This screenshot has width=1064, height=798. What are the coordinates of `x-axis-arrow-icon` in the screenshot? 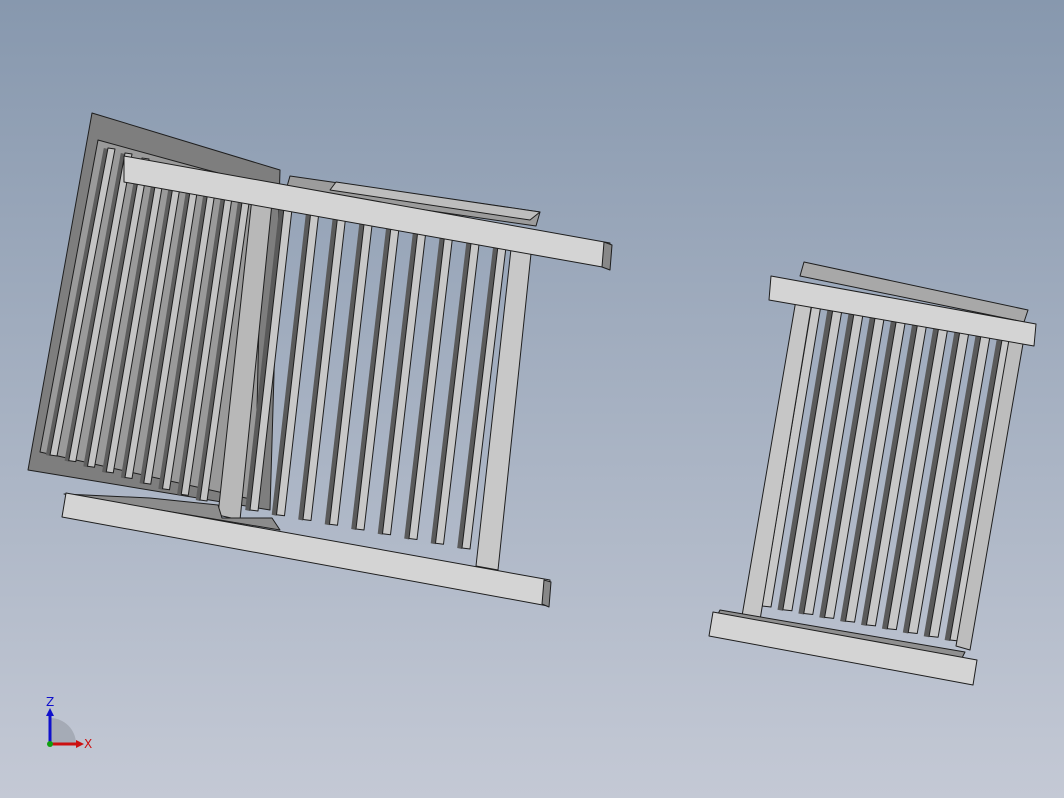 It's located at (80, 744).